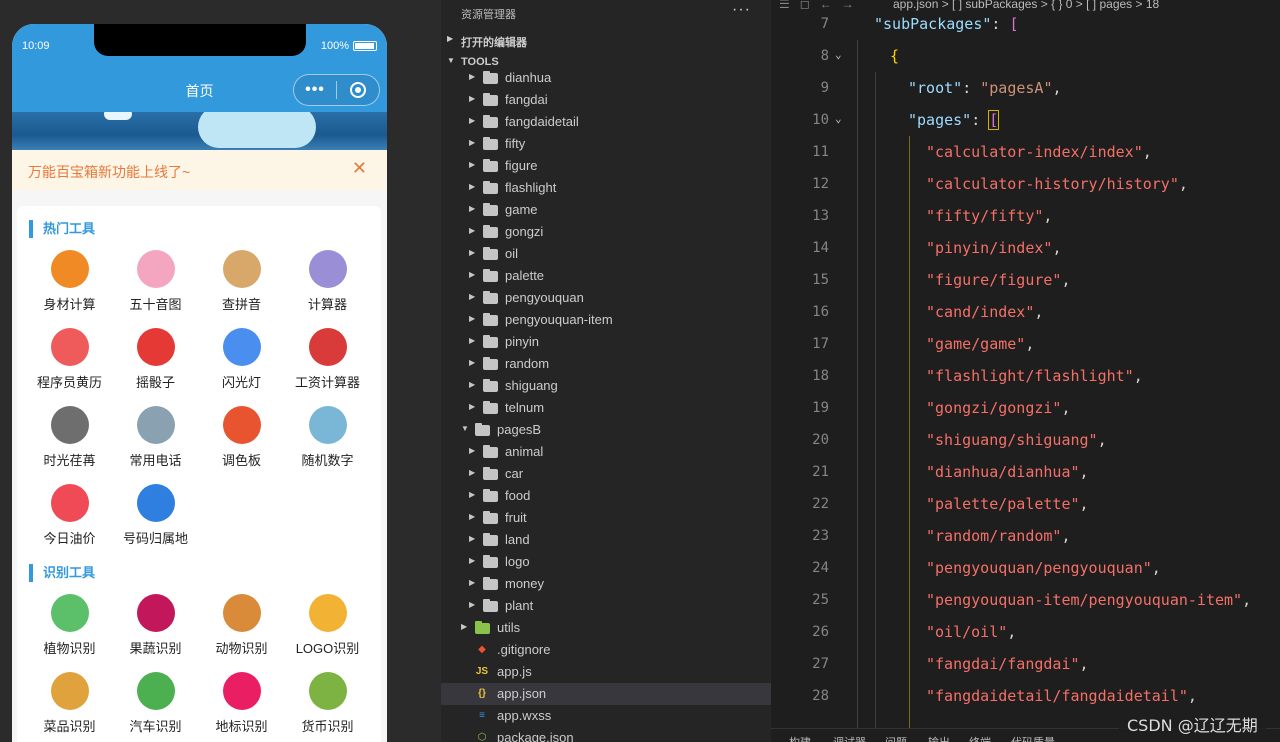 The height and width of the screenshot is (742, 1280). I want to click on code-line: 16 "cand/index",, so click(1025, 312).